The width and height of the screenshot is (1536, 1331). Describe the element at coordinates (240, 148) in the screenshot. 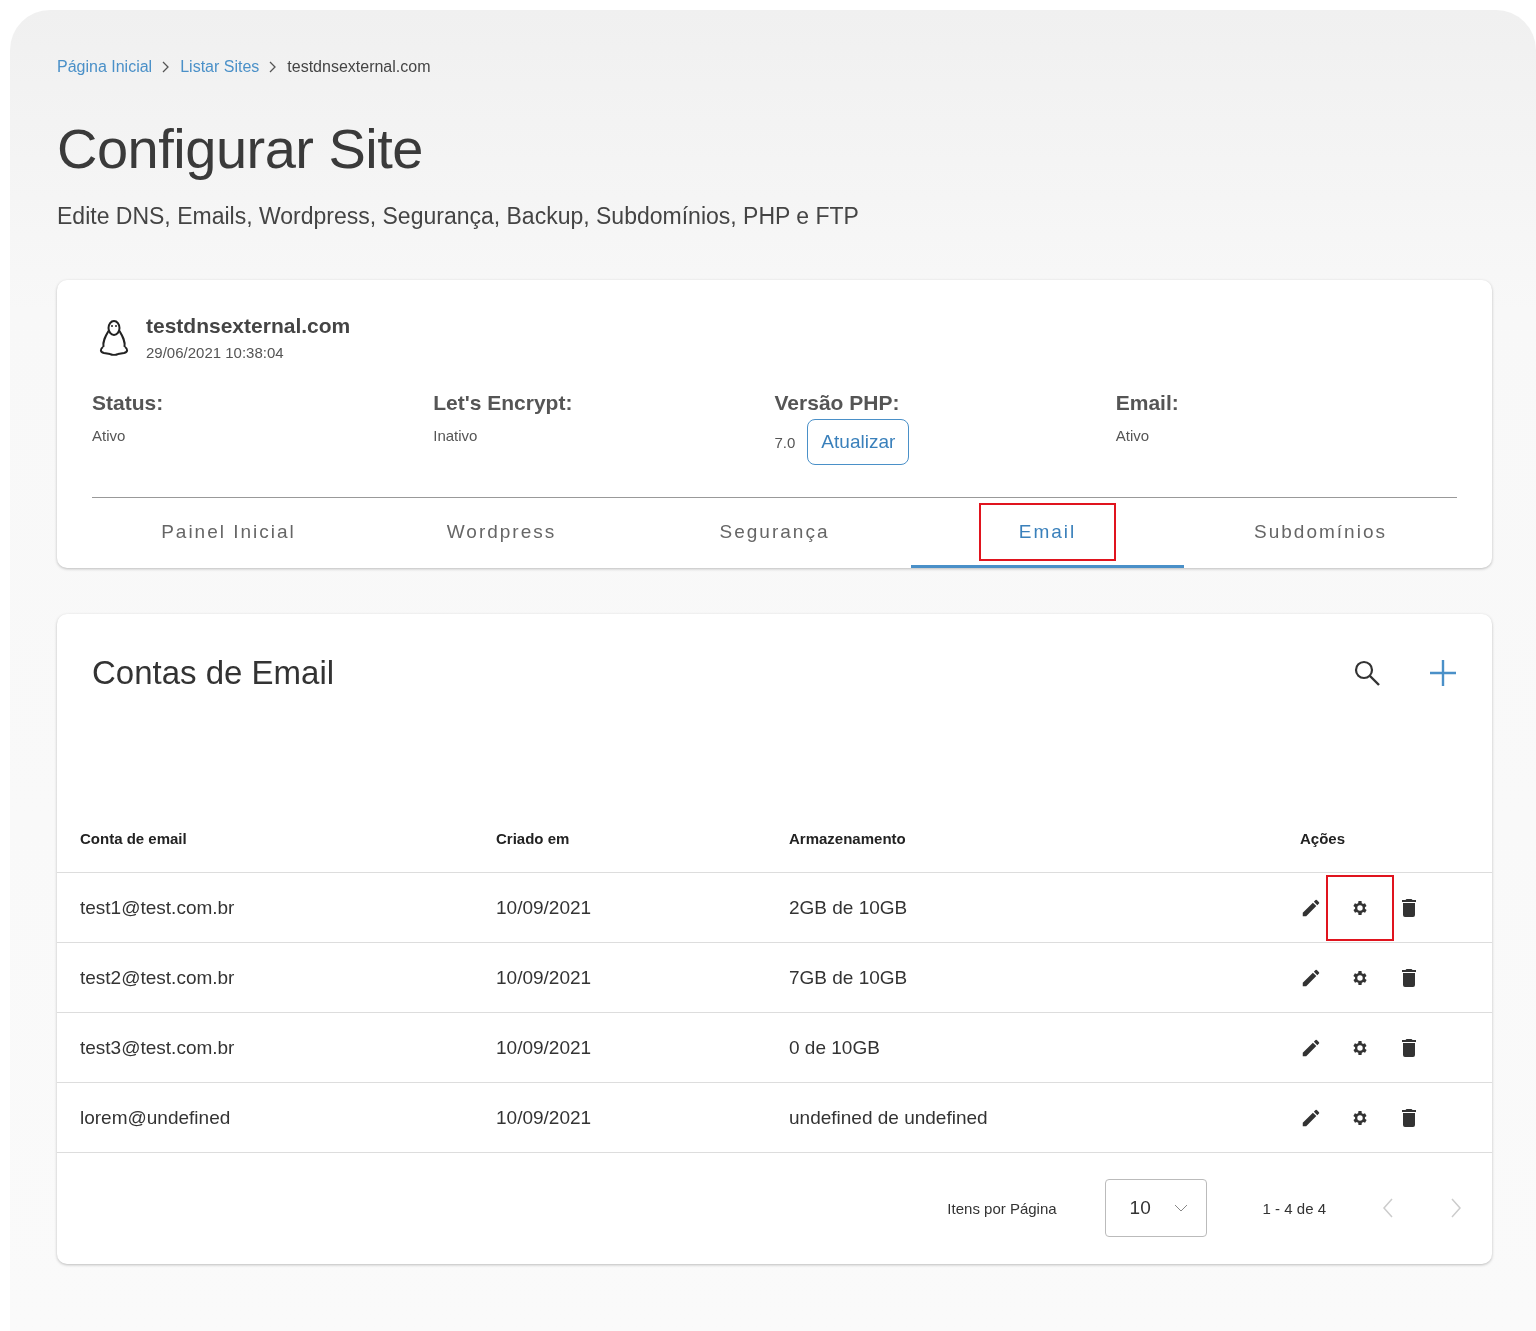

I see `page-title: Configurar Site` at that location.